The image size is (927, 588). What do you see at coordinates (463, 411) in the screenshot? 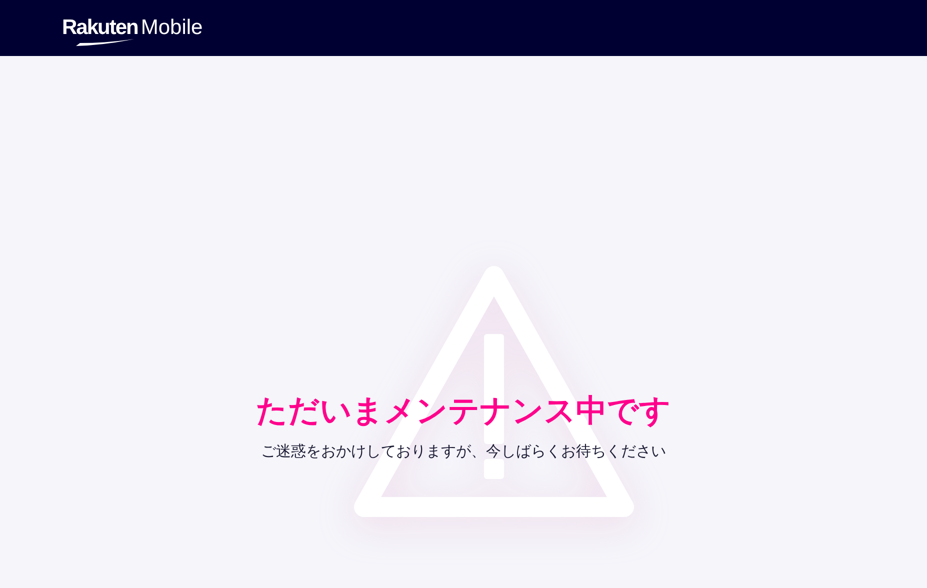
I see `maintenance-title: ただいまメンテナンス中です` at bounding box center [463, 411].